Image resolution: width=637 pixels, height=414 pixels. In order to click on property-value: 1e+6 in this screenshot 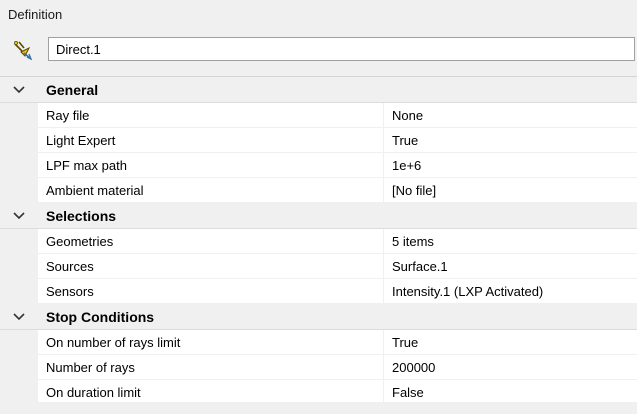, I will do `click(510, 165)`.